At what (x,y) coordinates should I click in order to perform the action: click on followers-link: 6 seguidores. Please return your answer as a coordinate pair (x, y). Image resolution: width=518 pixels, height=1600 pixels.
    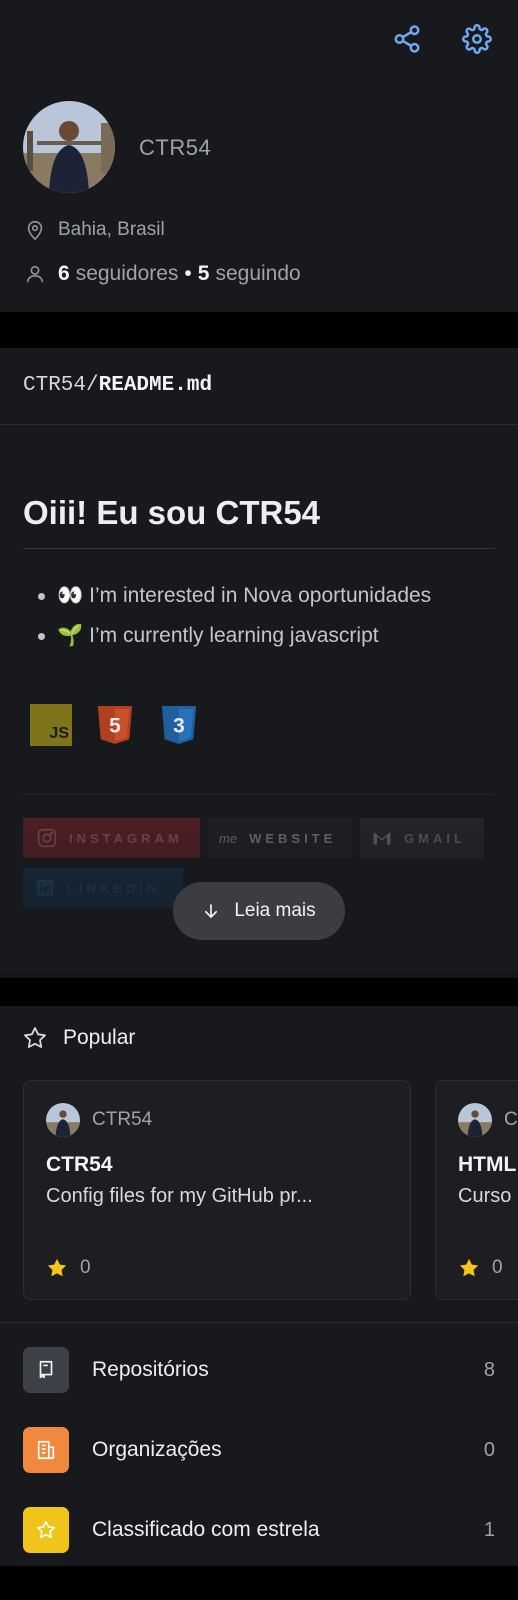
    Looking at the image, I should click on (118, 274).